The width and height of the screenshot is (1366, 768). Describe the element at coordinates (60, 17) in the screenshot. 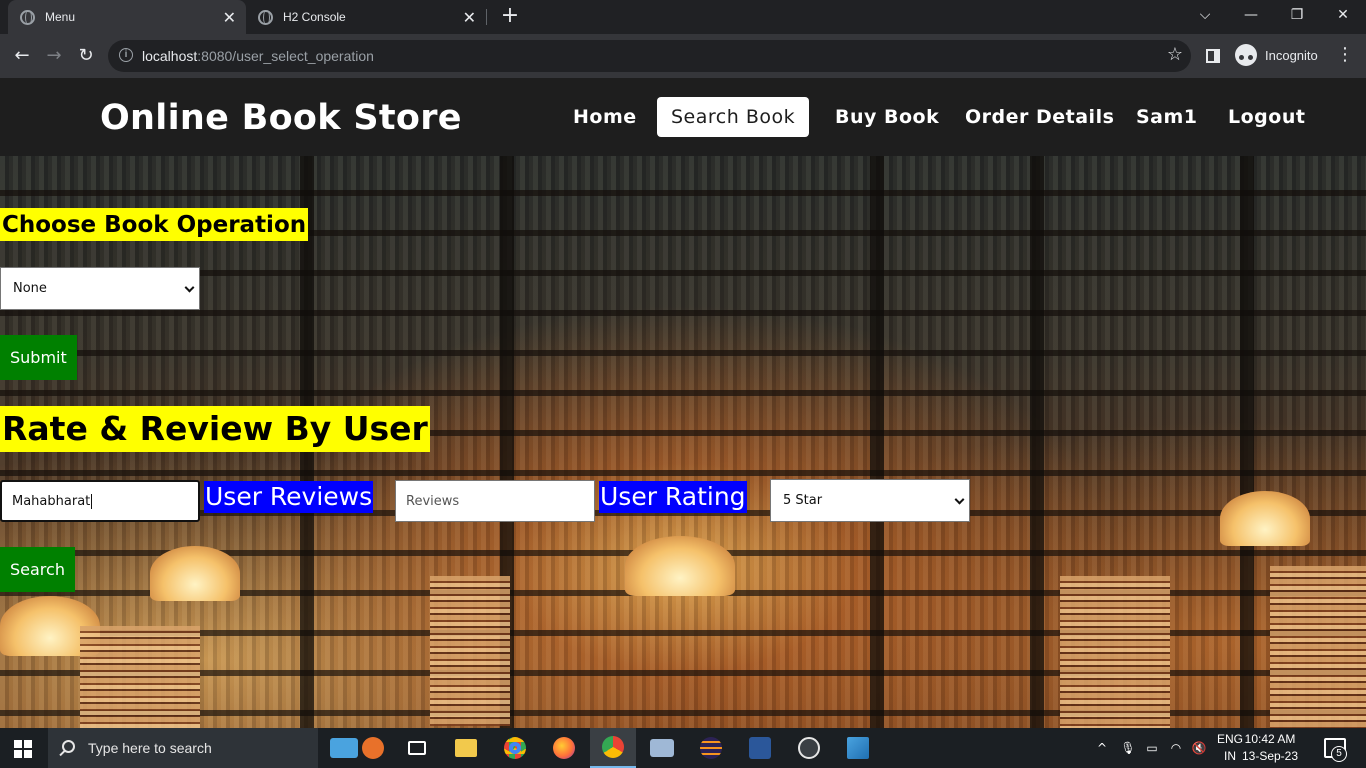

I see `tab-title: Menu` at that location.